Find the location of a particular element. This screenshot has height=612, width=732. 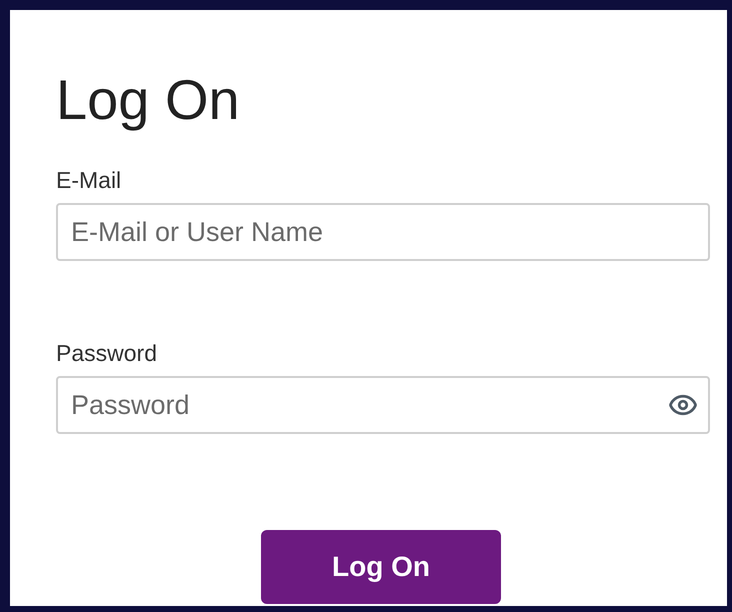

password-field: Password is located at coordinates (383, 405).